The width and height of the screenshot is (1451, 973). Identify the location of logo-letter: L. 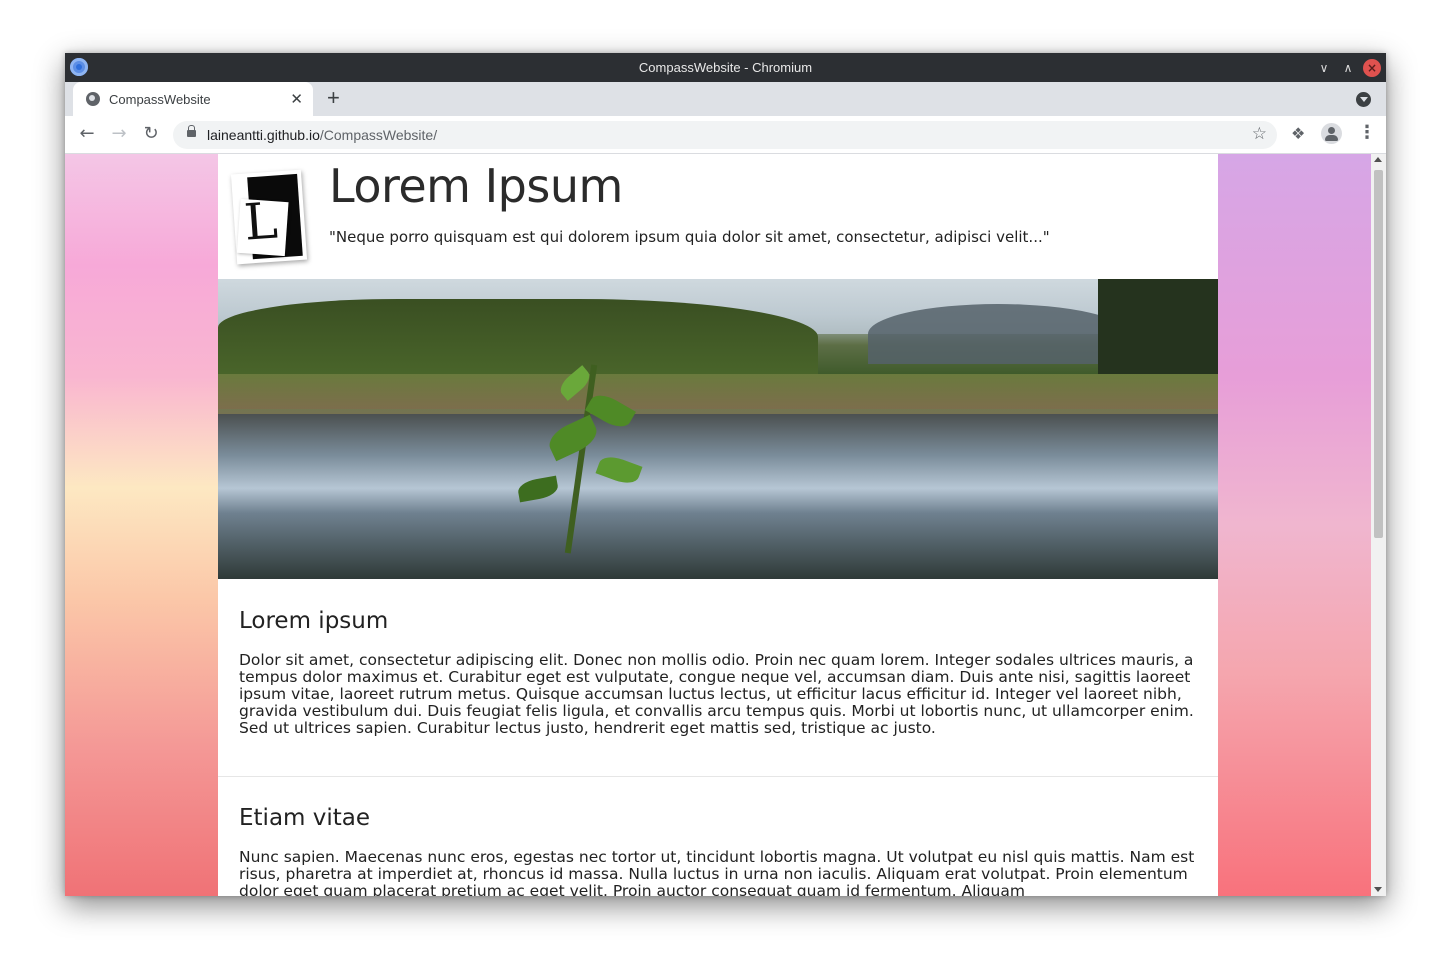
(261, 221).